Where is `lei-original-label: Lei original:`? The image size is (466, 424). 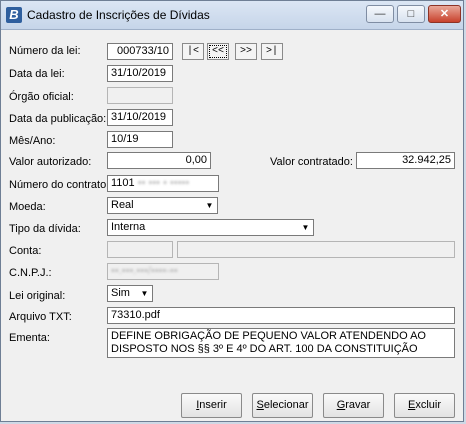 lei-original-label: Lei original: is located at coordinates (37, 296).